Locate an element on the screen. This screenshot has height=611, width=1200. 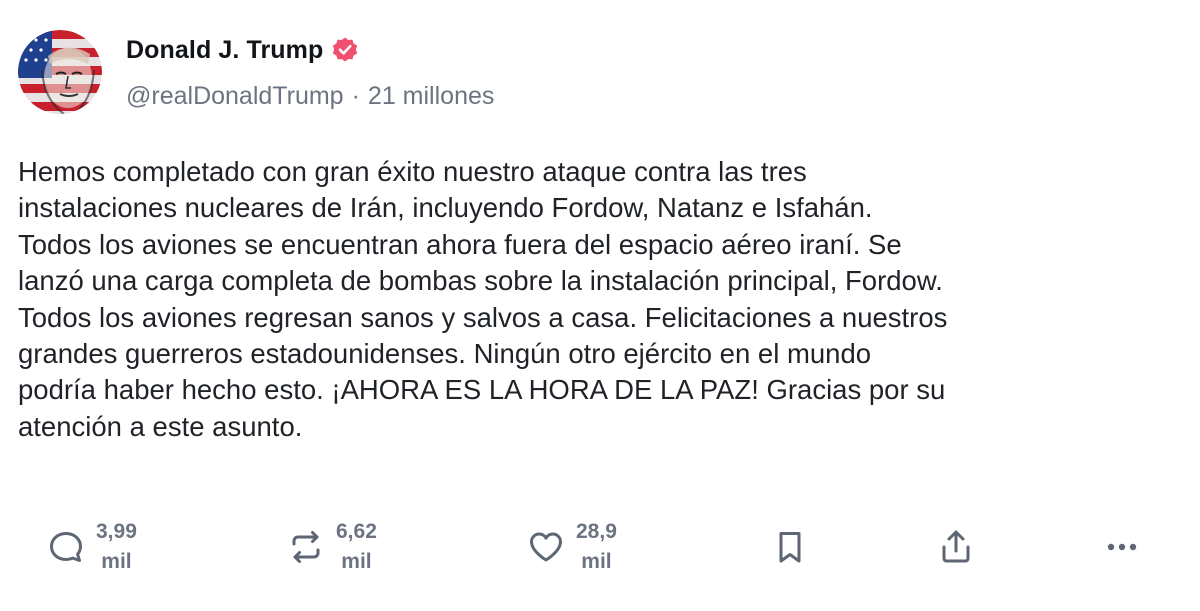
bookmark-icon is located at coordinates (790, 547).